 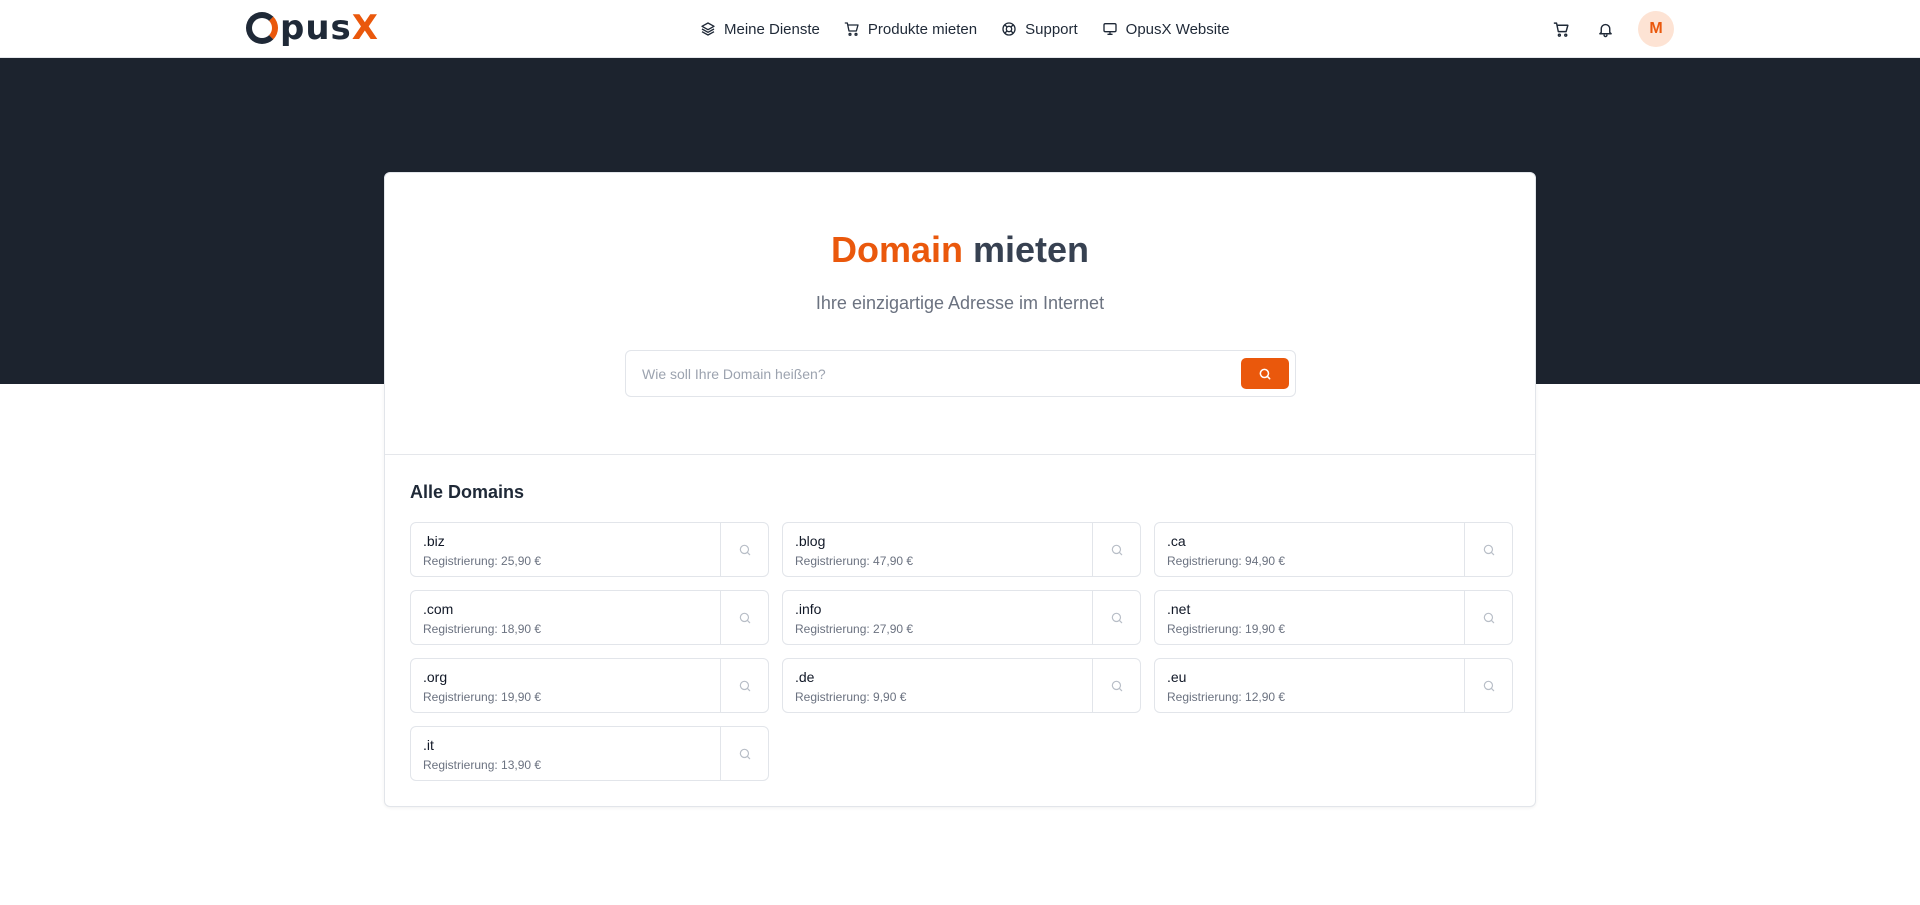 I want to click on domain-tld: .de, so click(x=805, y=677).